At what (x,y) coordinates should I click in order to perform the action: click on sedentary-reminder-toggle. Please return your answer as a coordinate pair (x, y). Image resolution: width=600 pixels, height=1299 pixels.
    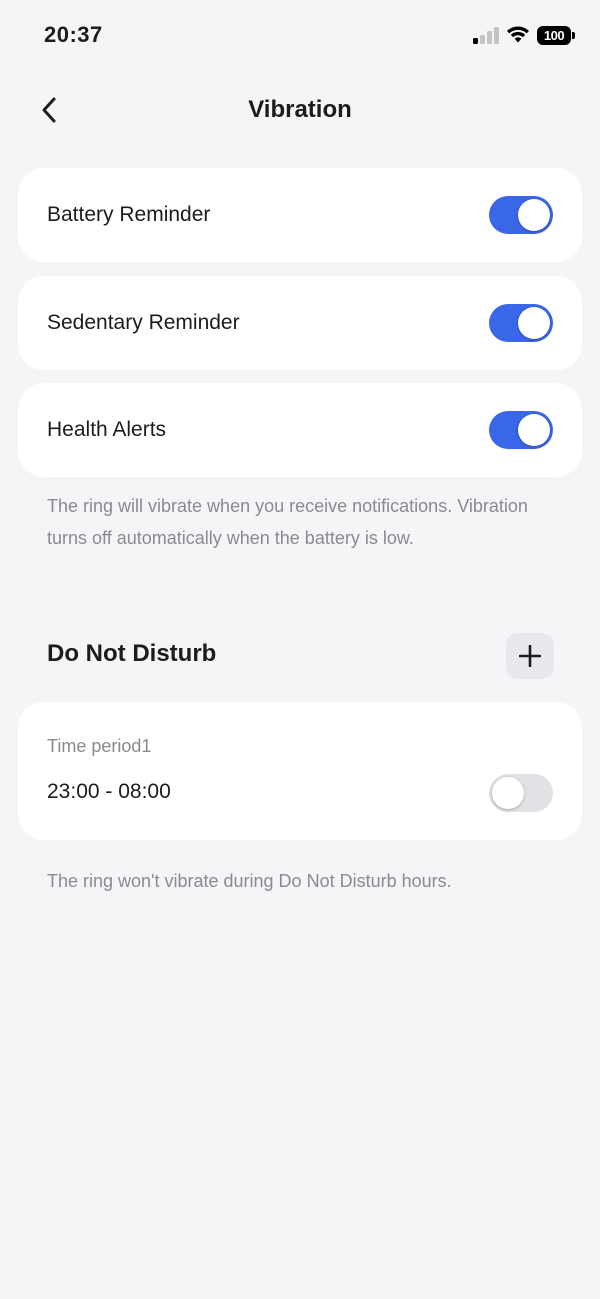
    Looking at the image, I should click on (521, 323).